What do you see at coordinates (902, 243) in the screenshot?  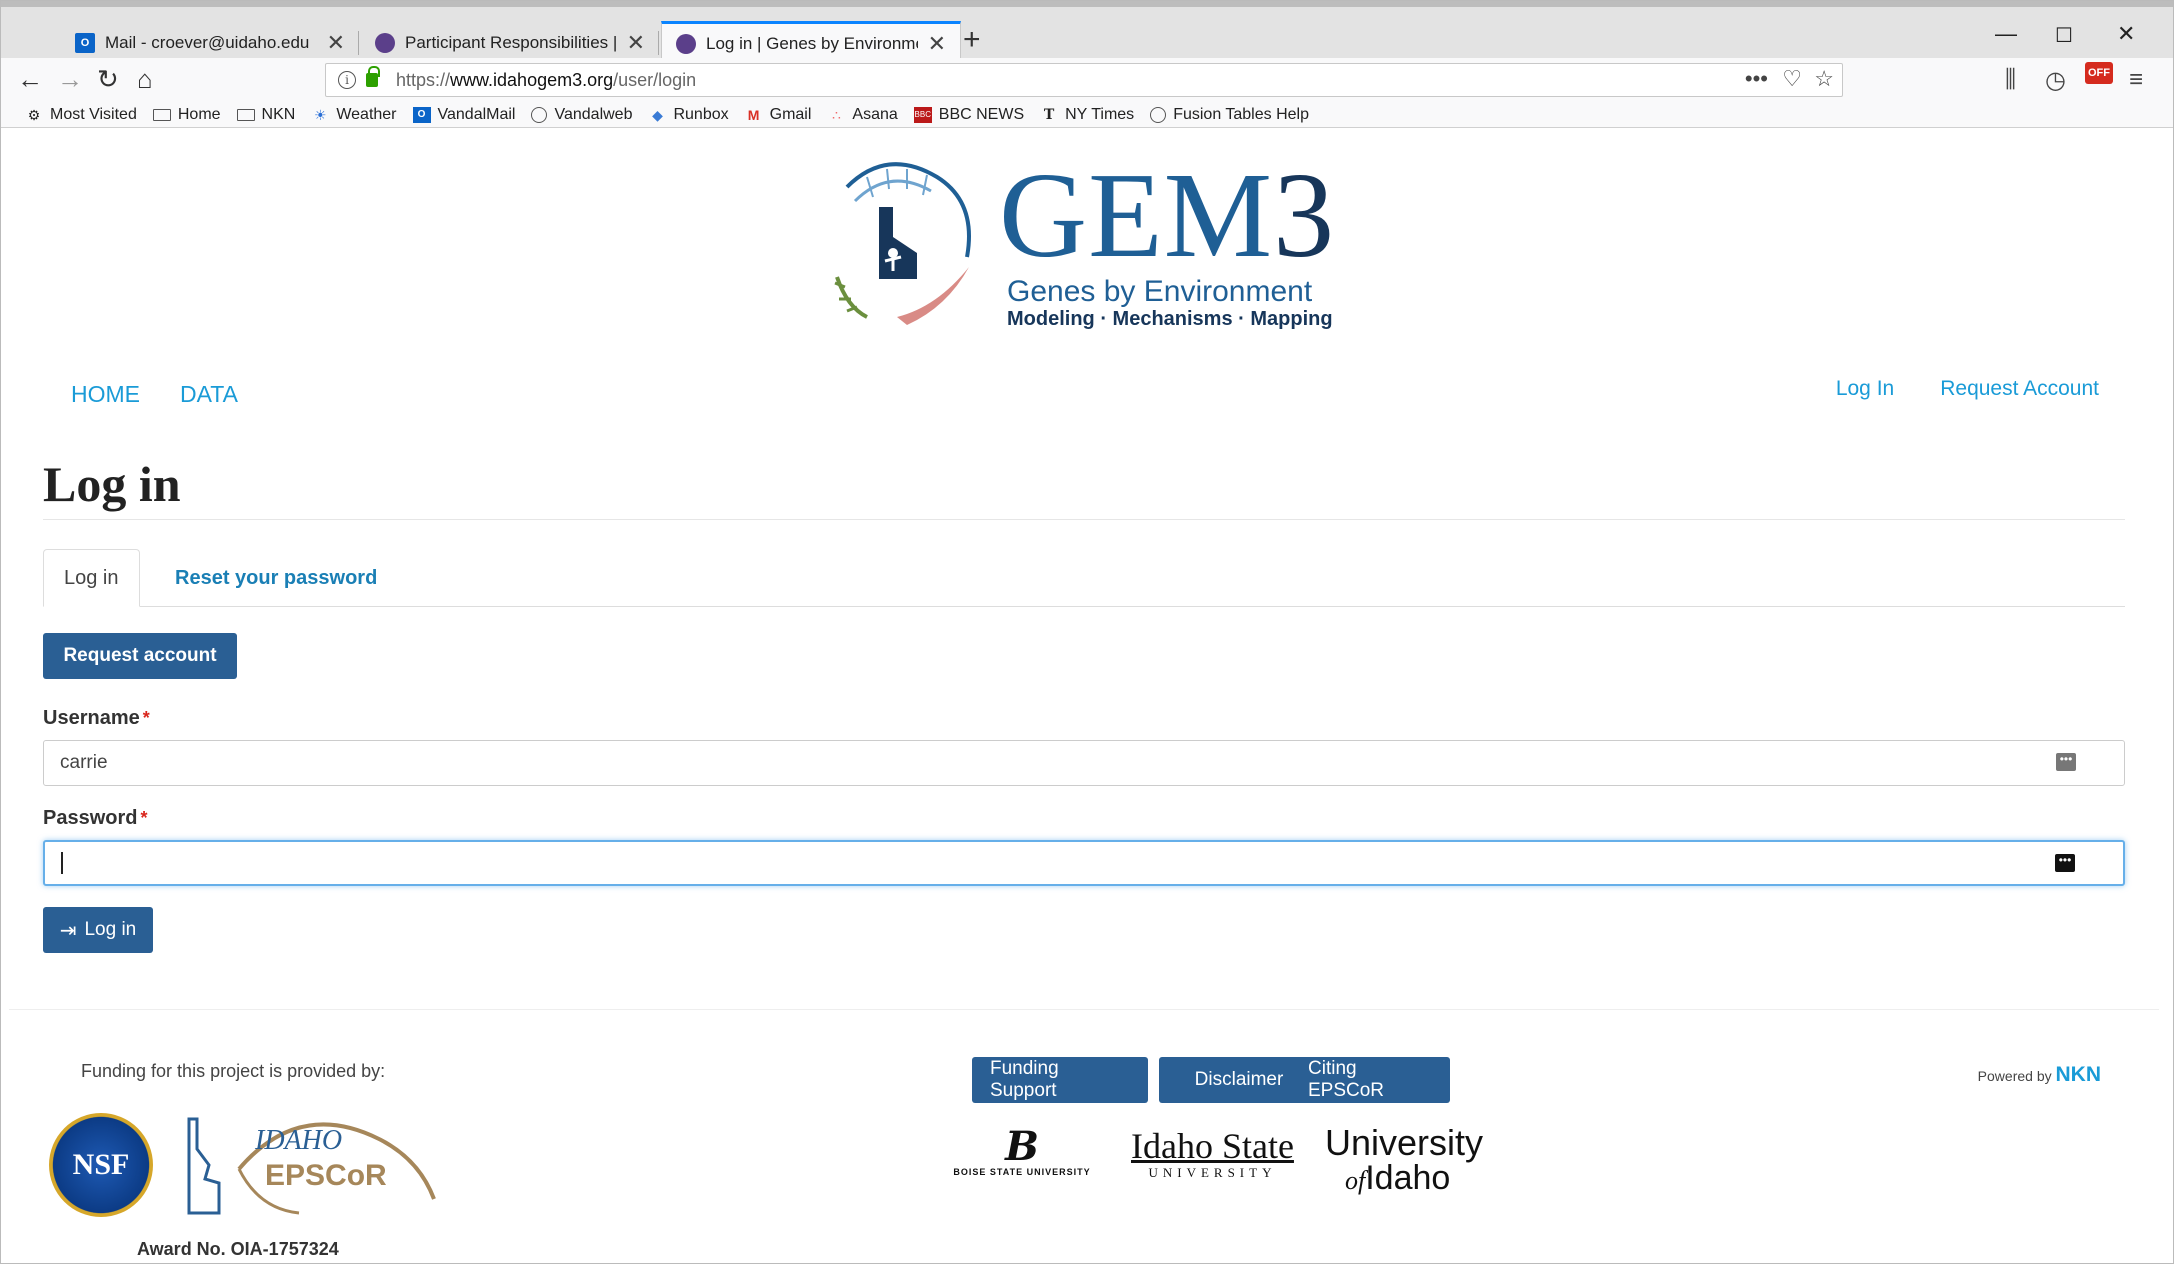 I see `gem3-emblem-icon` at bounding box center [902, 243].